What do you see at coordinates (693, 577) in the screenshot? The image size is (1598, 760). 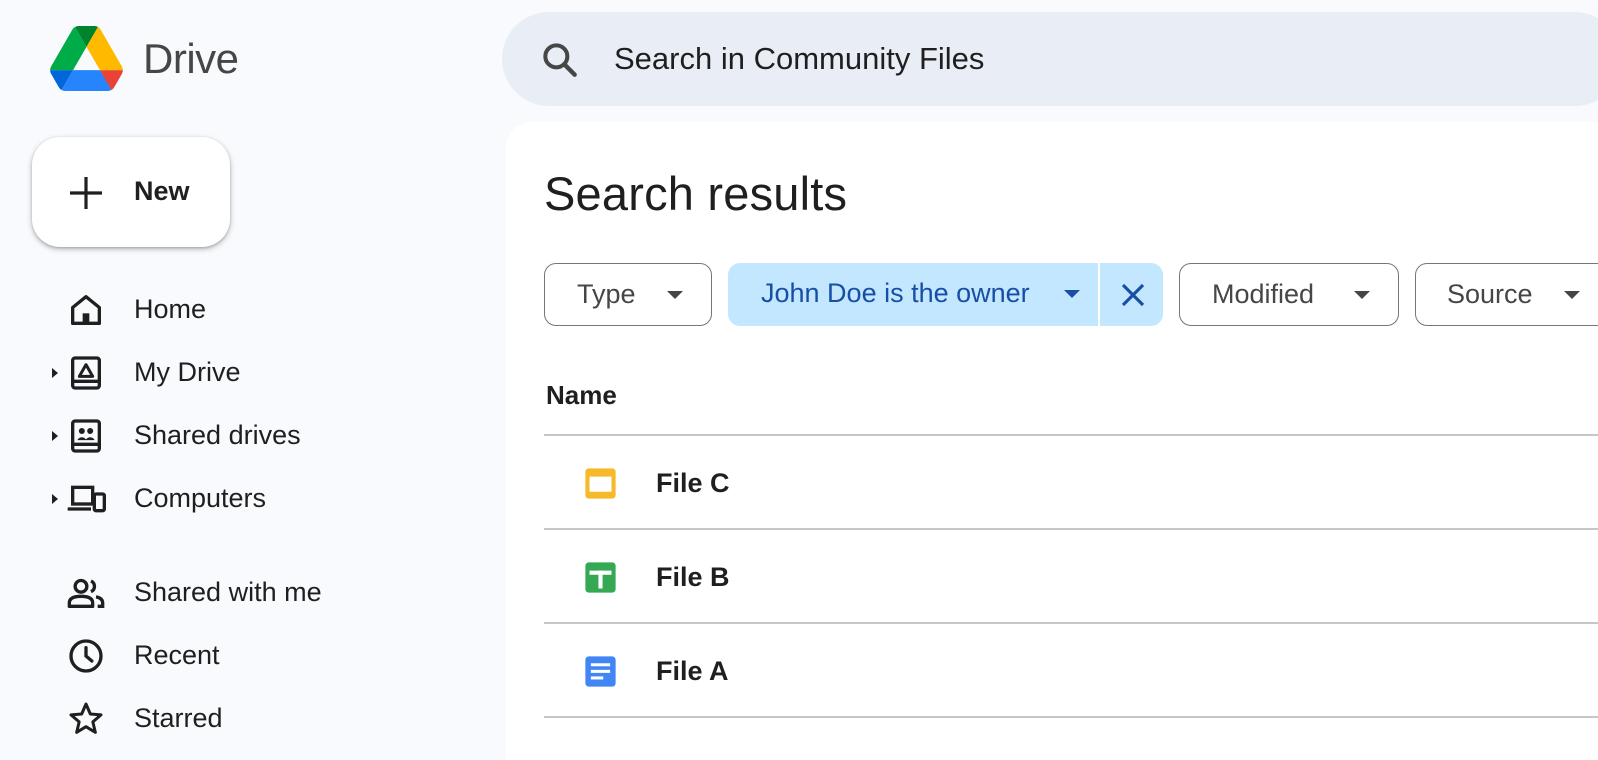 I see `file-name: File B` at bounding box center [693, 577].